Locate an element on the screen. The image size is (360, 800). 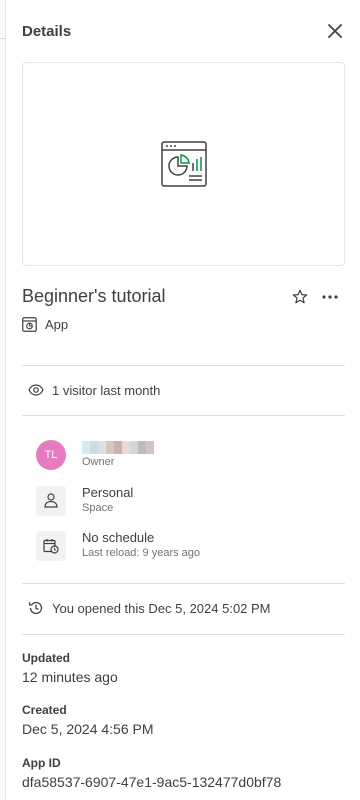
visitor-count-text: 1 visitor last month is located at coordinates (106, 390).